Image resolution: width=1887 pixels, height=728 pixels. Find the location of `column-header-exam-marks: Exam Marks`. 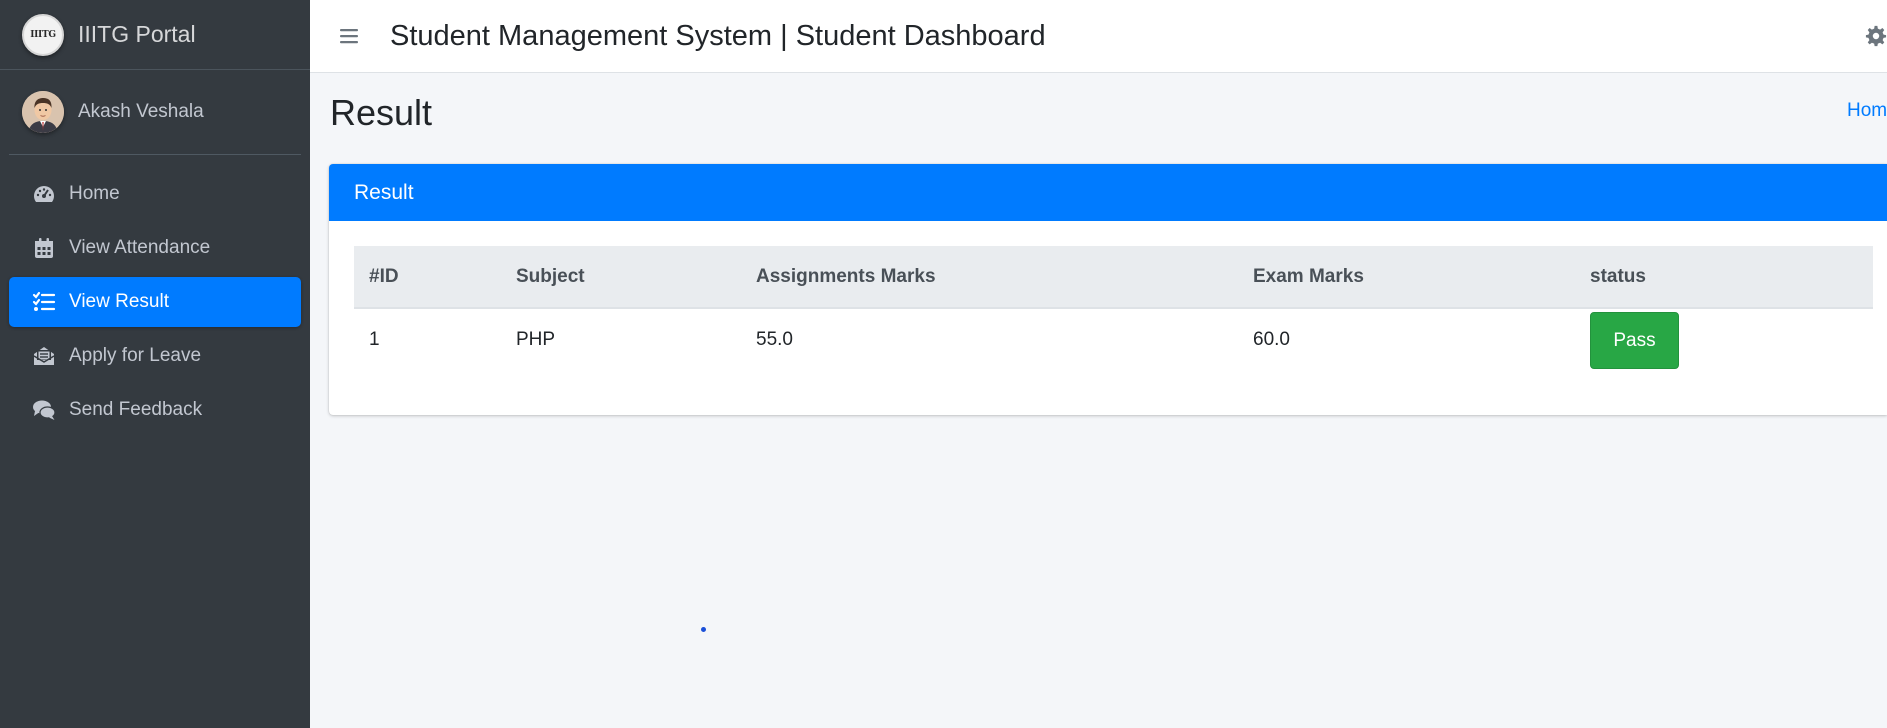

column-header-exam-marks: Exam Marks is located at coordinates (1406, 277).